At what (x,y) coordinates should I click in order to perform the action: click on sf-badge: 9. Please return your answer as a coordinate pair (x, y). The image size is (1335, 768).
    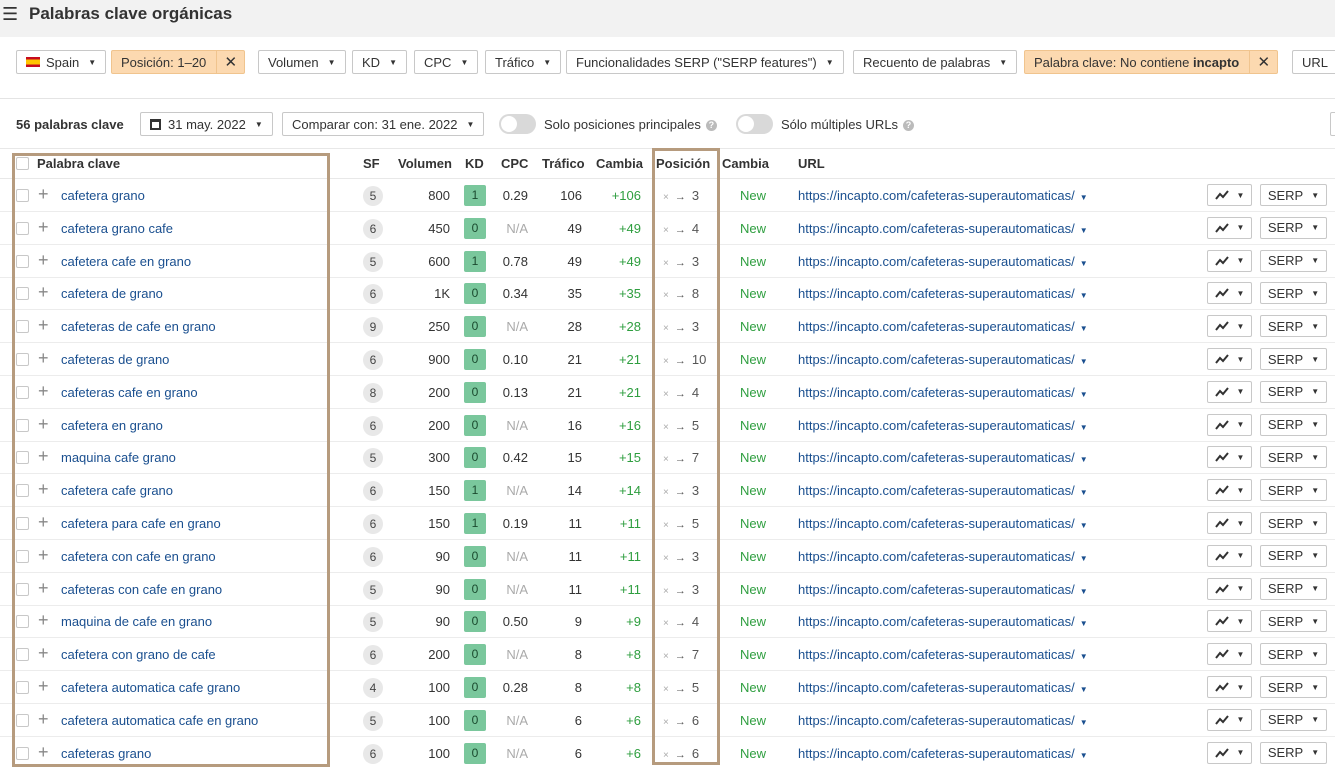
    Looking at the image, I should click on (373, 327).